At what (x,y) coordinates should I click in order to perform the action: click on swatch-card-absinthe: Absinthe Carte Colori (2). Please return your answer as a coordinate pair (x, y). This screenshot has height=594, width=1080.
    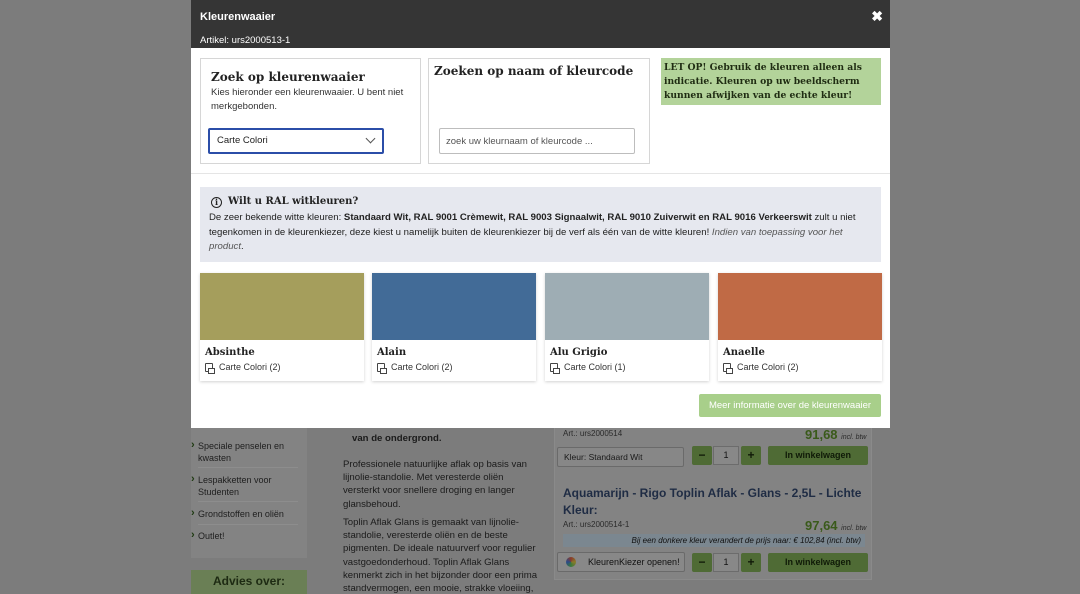
    Looking at the image, I should click on (282, 327).